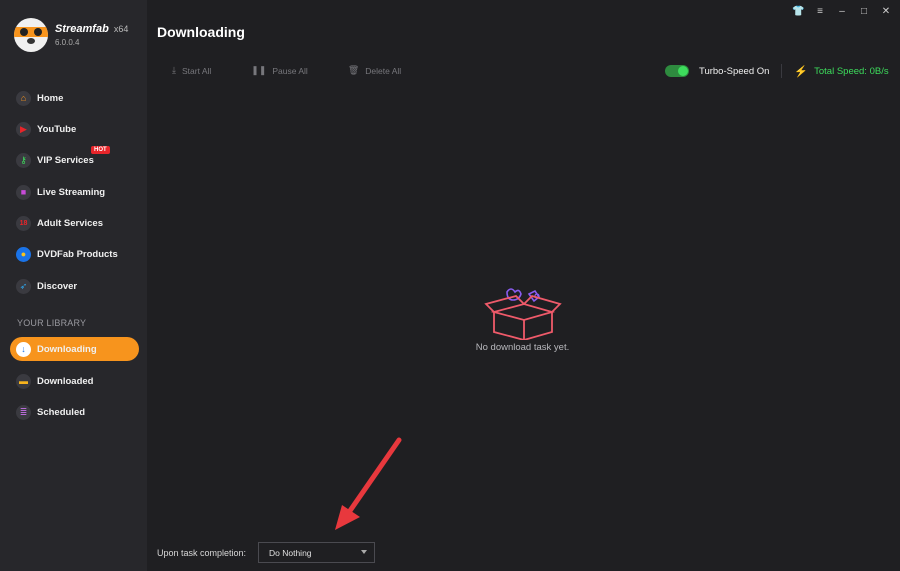 The image size is (900, 571). I want to click on divider, so click(782, 71).